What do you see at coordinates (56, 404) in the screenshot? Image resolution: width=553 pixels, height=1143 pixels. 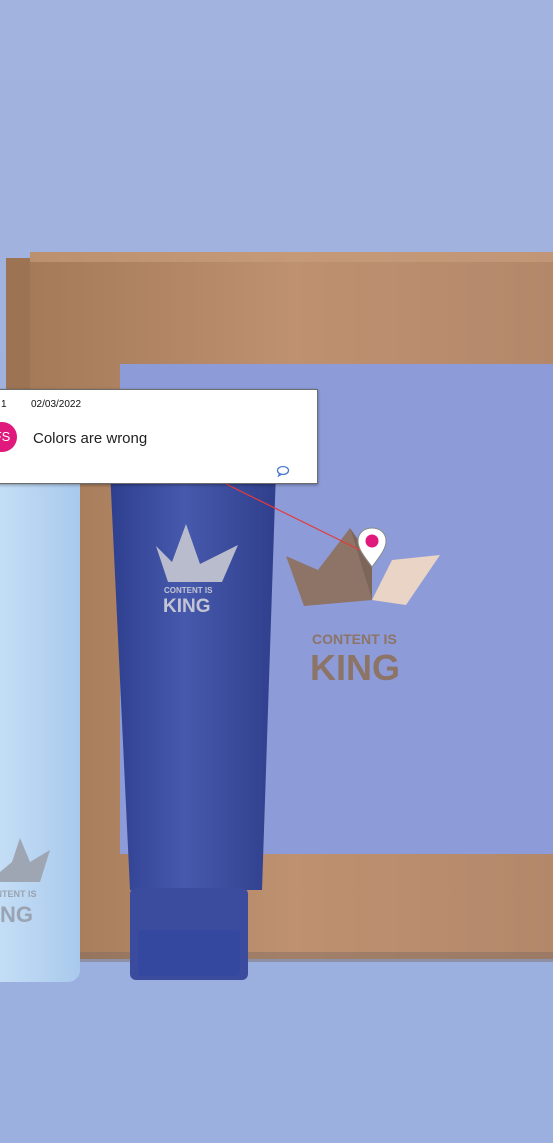 I see `comment-date: 02/03/2022` at bounding box center [56, 404].